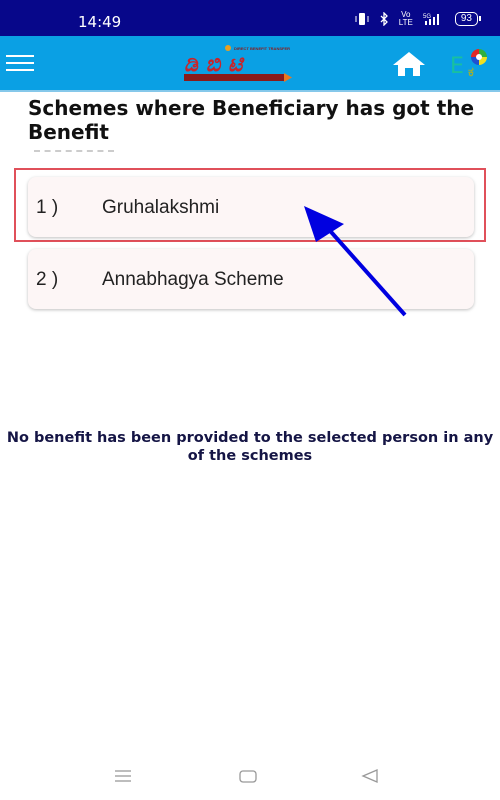 The width and height of the screenshot is (500, 800). Describe the element at coordinates (431, 19) in the screenshot. I see `signal-icon: 5G` at that location.